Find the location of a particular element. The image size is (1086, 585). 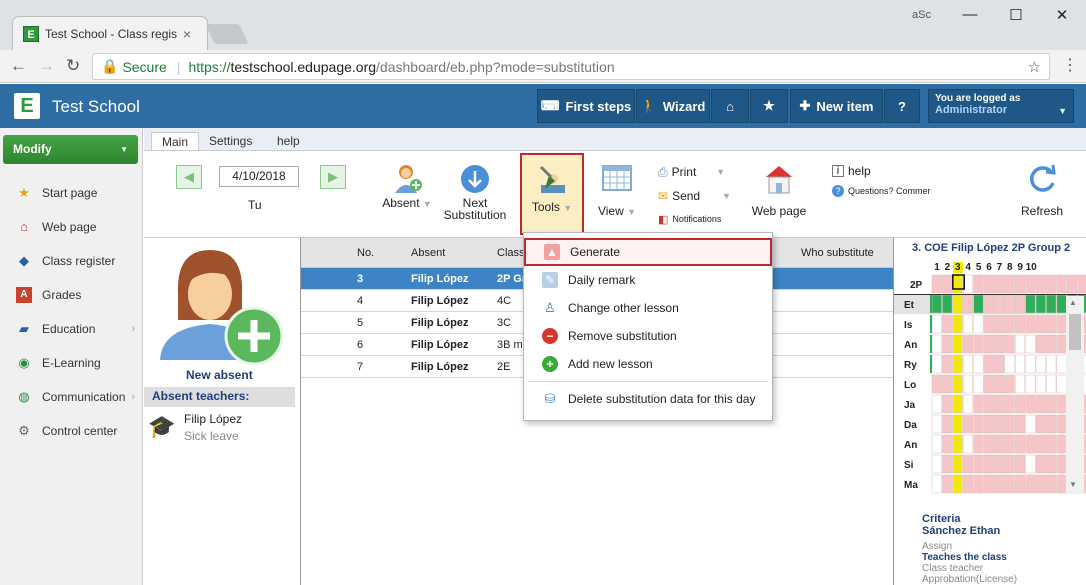

reload-icon: ↻ is located at coordinates (73, 66).